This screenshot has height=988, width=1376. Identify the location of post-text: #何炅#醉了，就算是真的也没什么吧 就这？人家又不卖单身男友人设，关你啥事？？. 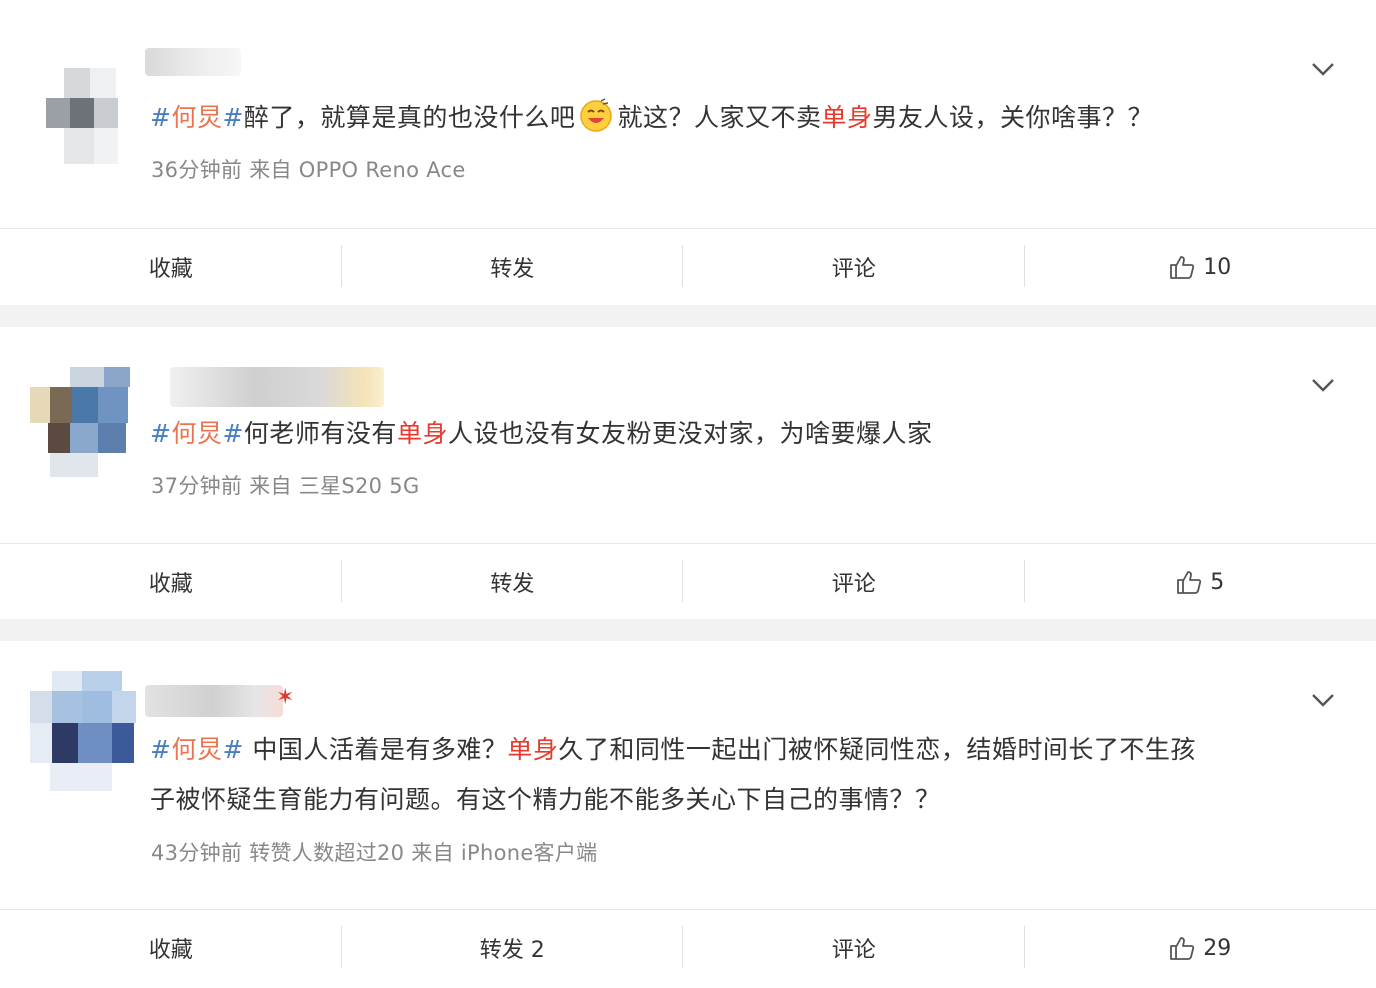
(651, 118).